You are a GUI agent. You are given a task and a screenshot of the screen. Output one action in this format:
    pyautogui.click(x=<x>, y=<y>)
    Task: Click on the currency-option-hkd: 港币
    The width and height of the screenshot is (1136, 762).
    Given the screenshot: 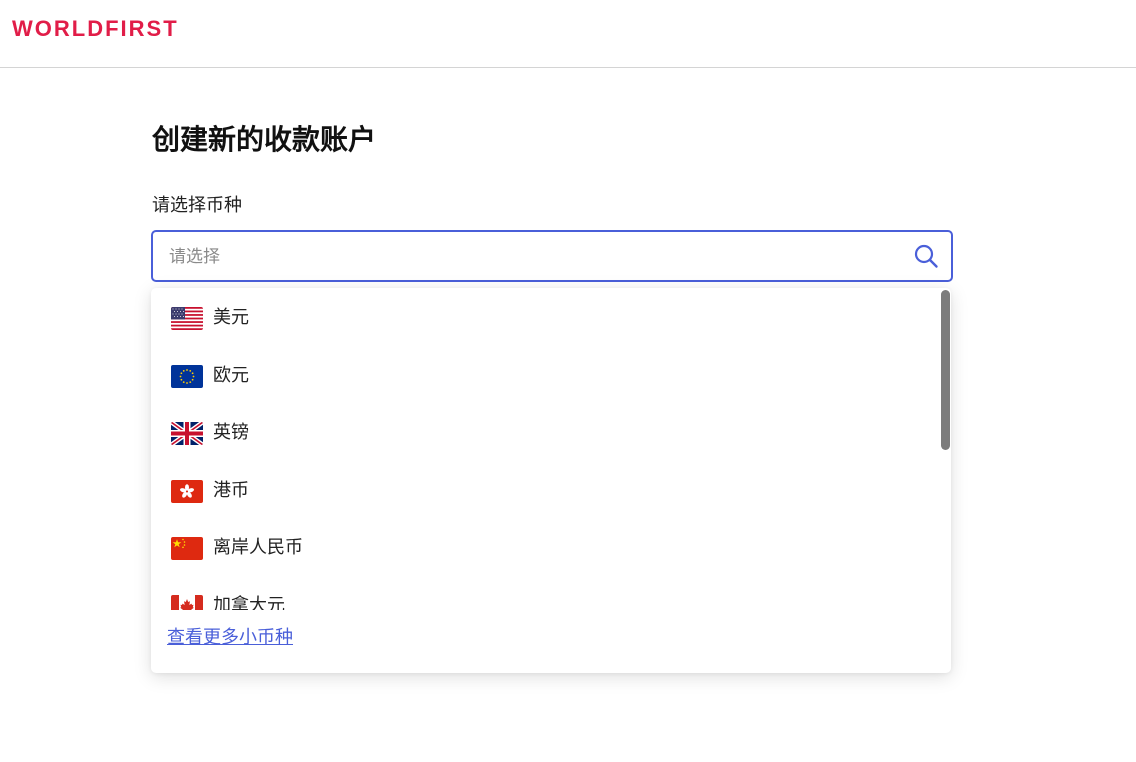 What is the action you would take?
    pyautogui.click(x=546, y=490)
    